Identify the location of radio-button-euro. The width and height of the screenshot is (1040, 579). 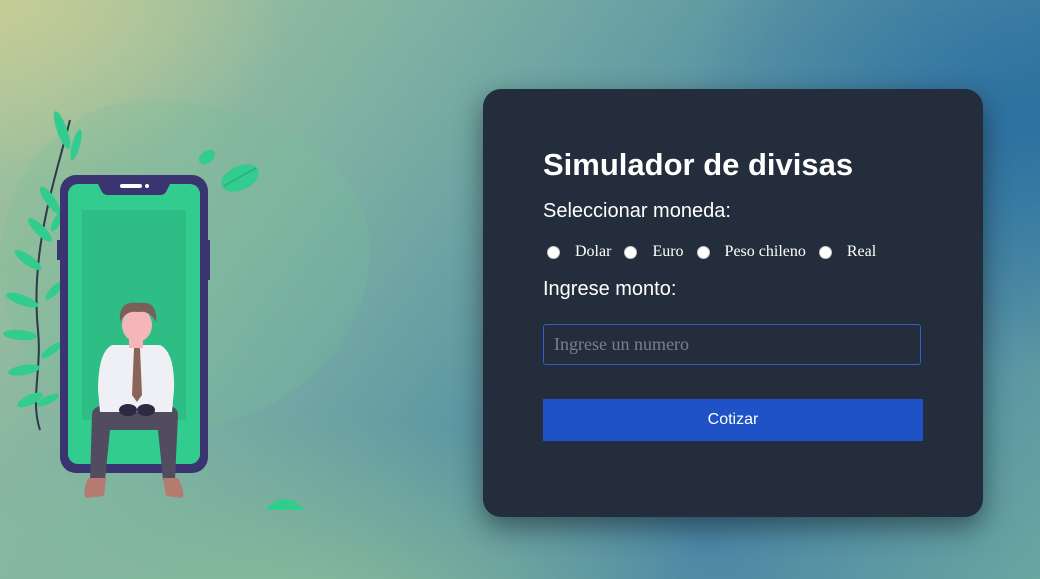
(631, 252).